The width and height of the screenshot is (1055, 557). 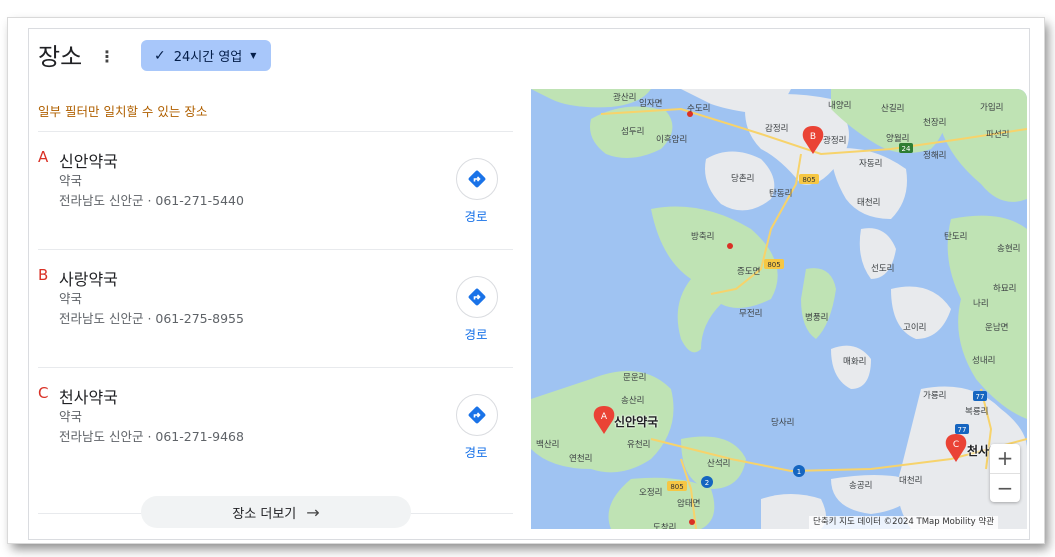 I want to click on map-place-label: 대천리, so click(x=911, y=481).